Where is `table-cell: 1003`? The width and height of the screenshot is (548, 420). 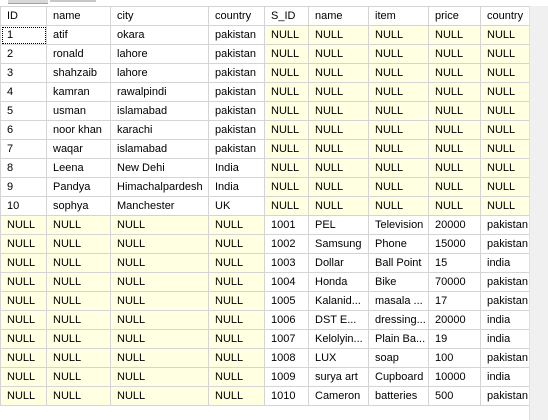
table-cell: 1003 is located at coordinates (286, 263).